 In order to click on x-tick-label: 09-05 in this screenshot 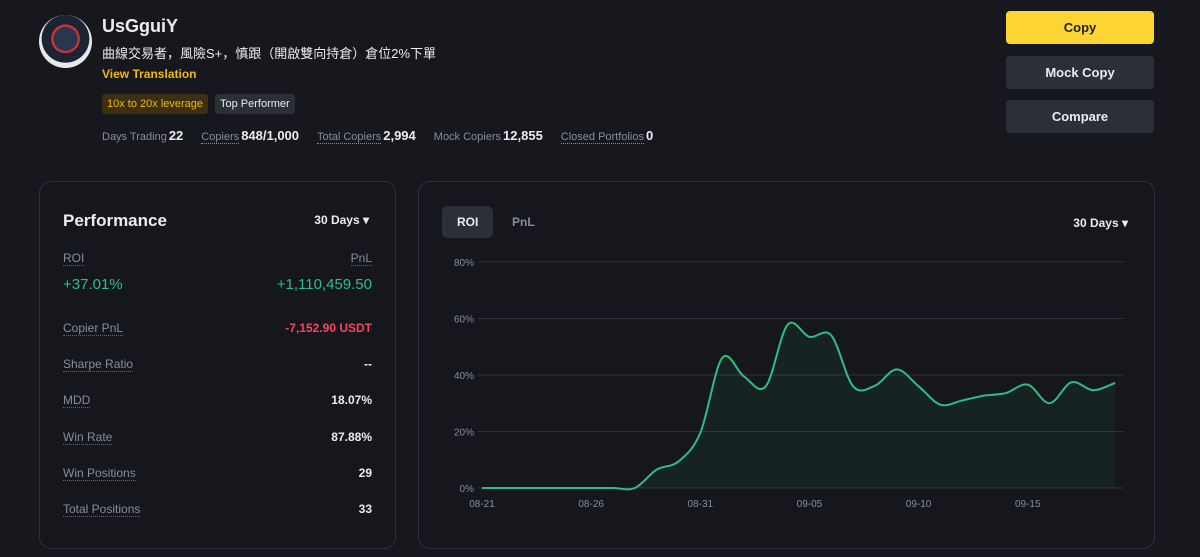, I will do `click(810, 504)`.